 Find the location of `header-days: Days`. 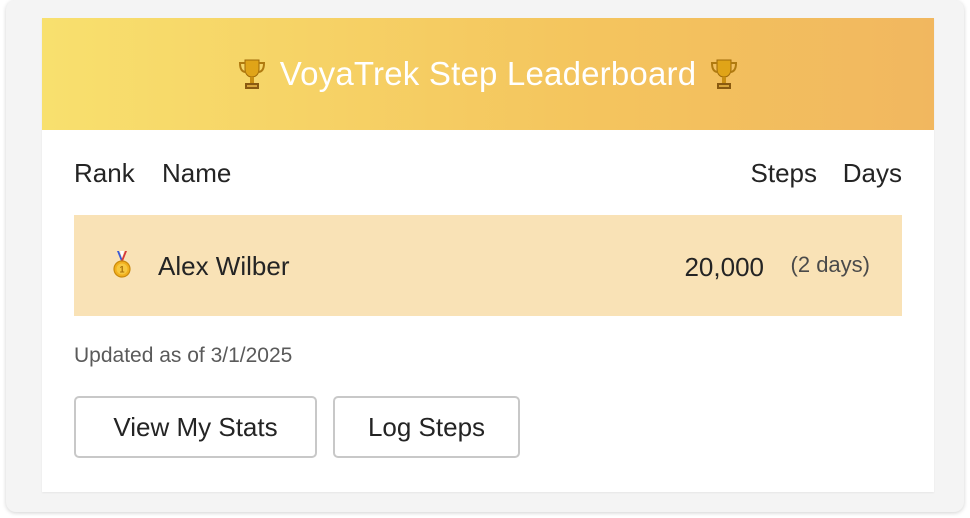

header-days: Days is located at coordinates (872, 173).